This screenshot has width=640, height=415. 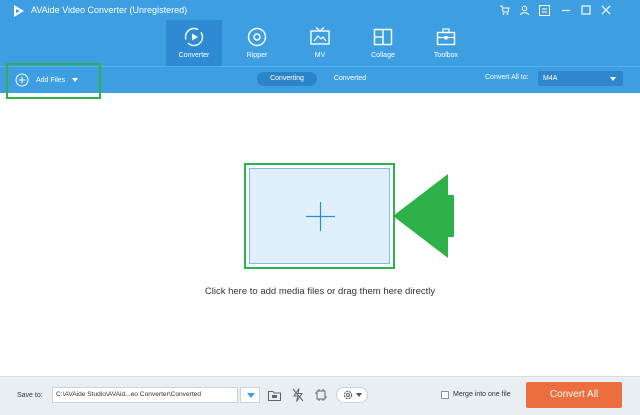 What do you see at coordinates (507, 77) in the screenshot?
I see `convert-all-to-label: Convert All to:` at bounding box center [507, 77].